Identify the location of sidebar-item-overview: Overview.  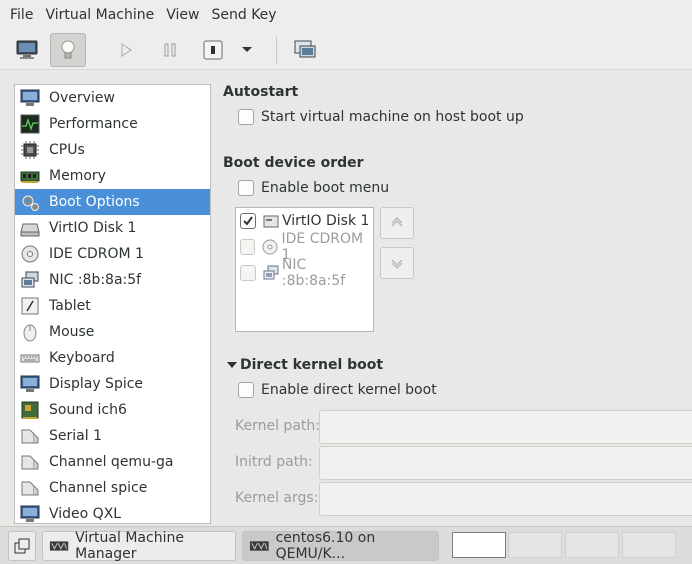
(112, 98).